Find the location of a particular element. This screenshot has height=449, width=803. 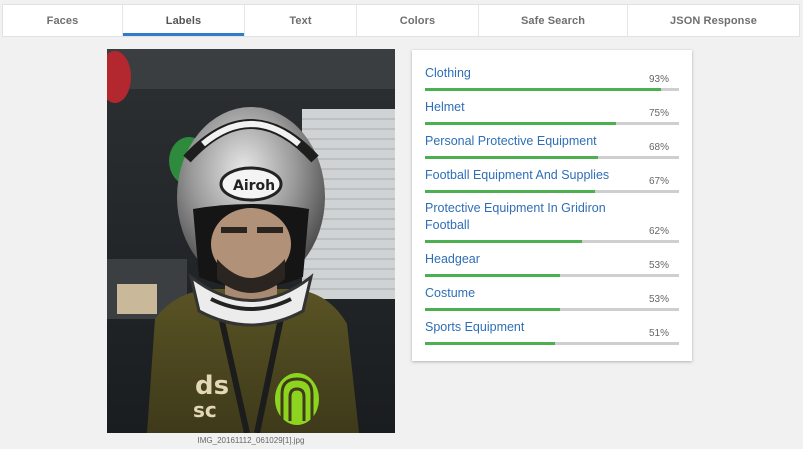

label-row: Clothing 93% is located at coordinates (552, 78).